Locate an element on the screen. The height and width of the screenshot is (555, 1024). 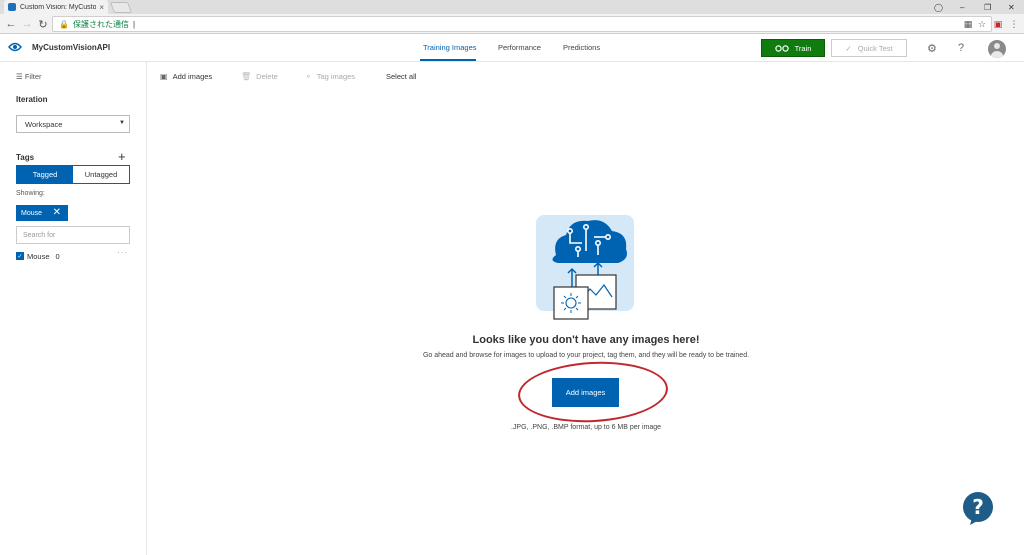
filter-toggle: ☰ Filter is located at coordinates (29, 76).